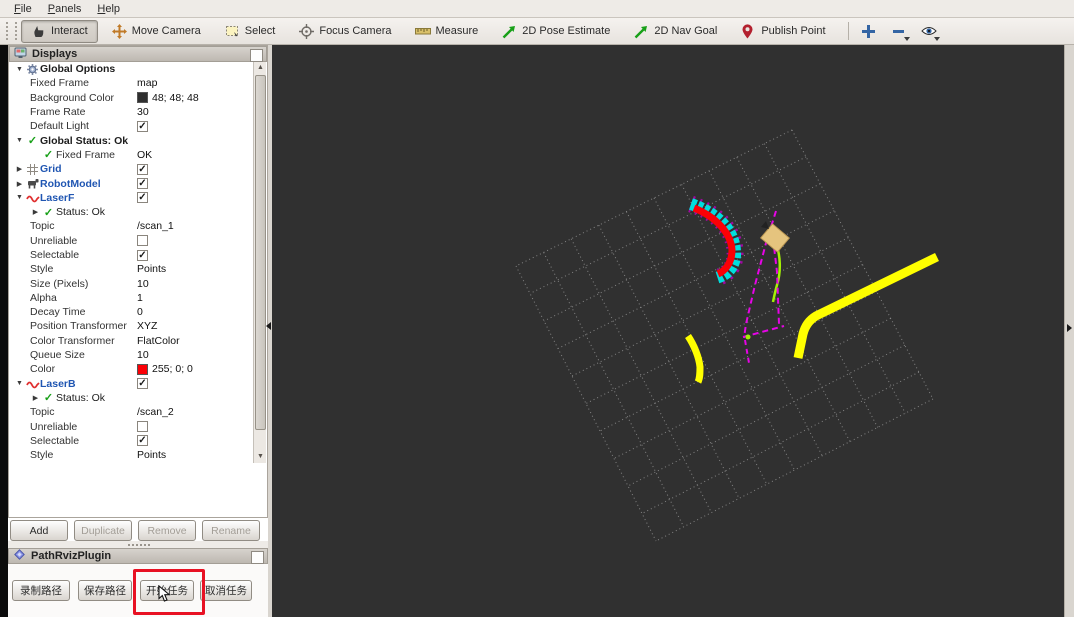 The width and height of the screenshot is (1074, 617). Describe the element at coordinates (147, 326) in the screenshot. I see `property-value: XYZ` at that location.